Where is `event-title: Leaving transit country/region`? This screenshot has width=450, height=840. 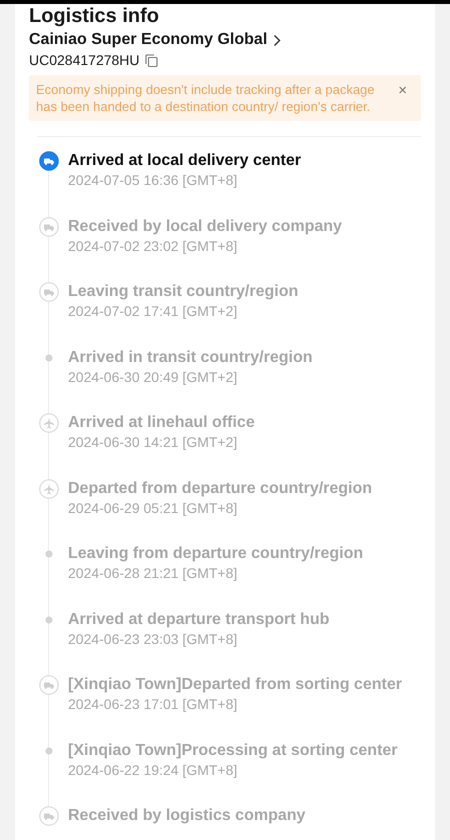 event-title: Leaving transit country/region is located at coordinates (183, 292).